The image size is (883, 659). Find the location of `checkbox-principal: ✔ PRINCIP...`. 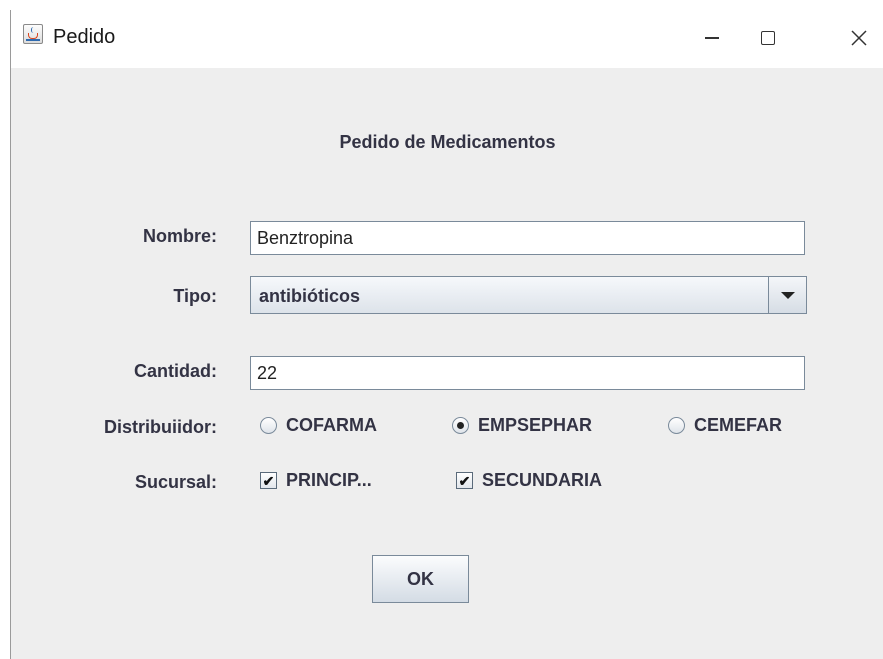

checkbox-principal: ✔ PRINCIP... is located at coordinates (316, 480).